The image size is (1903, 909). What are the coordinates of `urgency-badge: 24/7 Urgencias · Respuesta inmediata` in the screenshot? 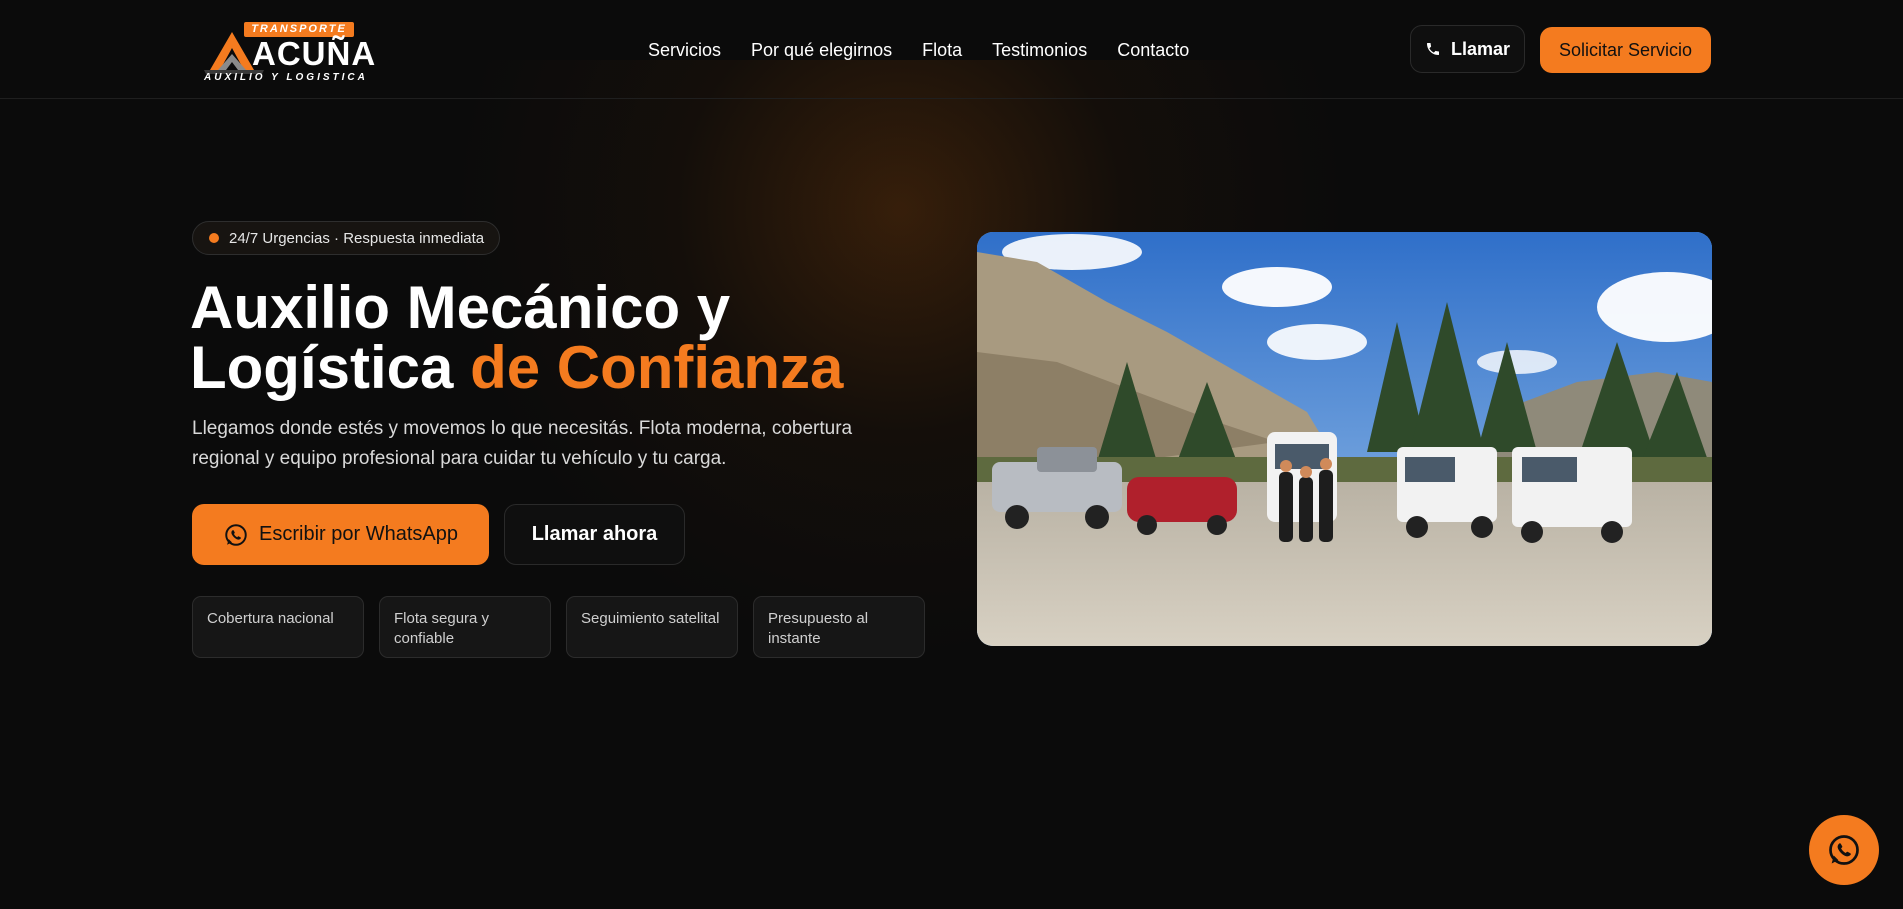 It's located at (346, 238).